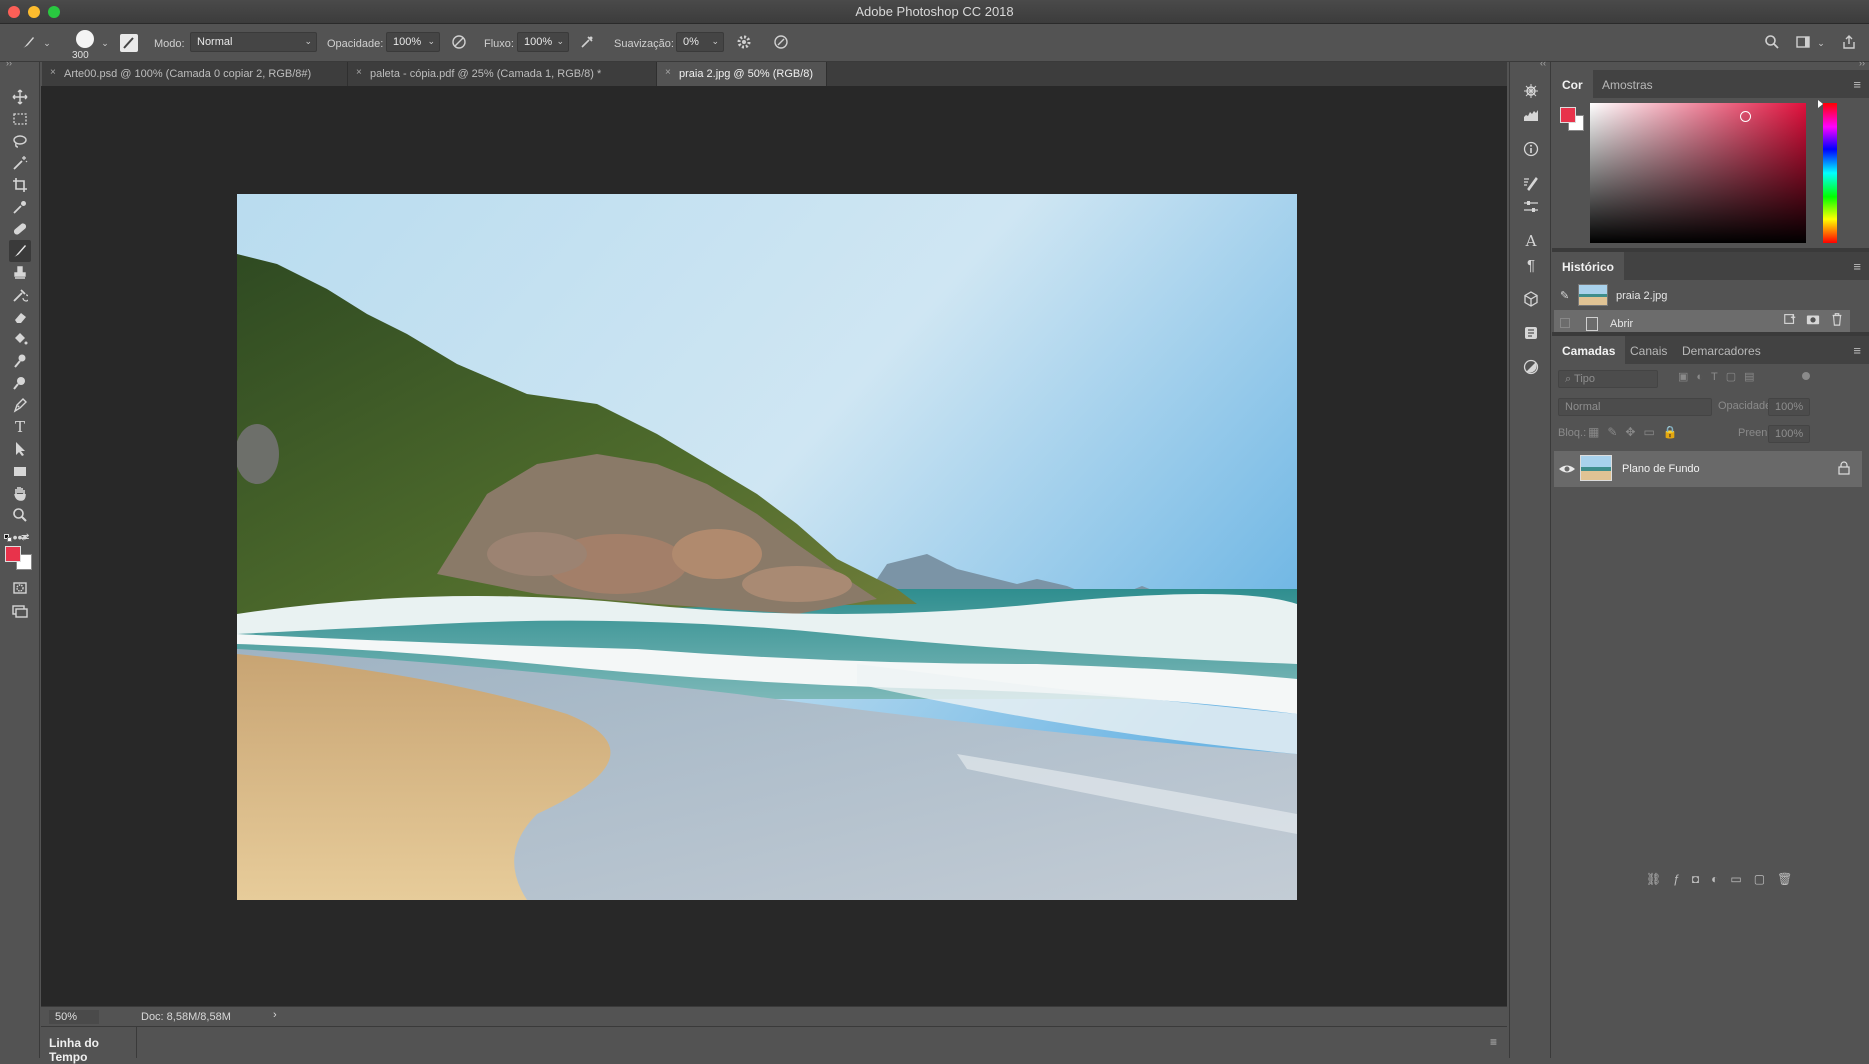  Describe the element at coordinates (20, 229) in the screenshot. I see `healing-icon` at that location.